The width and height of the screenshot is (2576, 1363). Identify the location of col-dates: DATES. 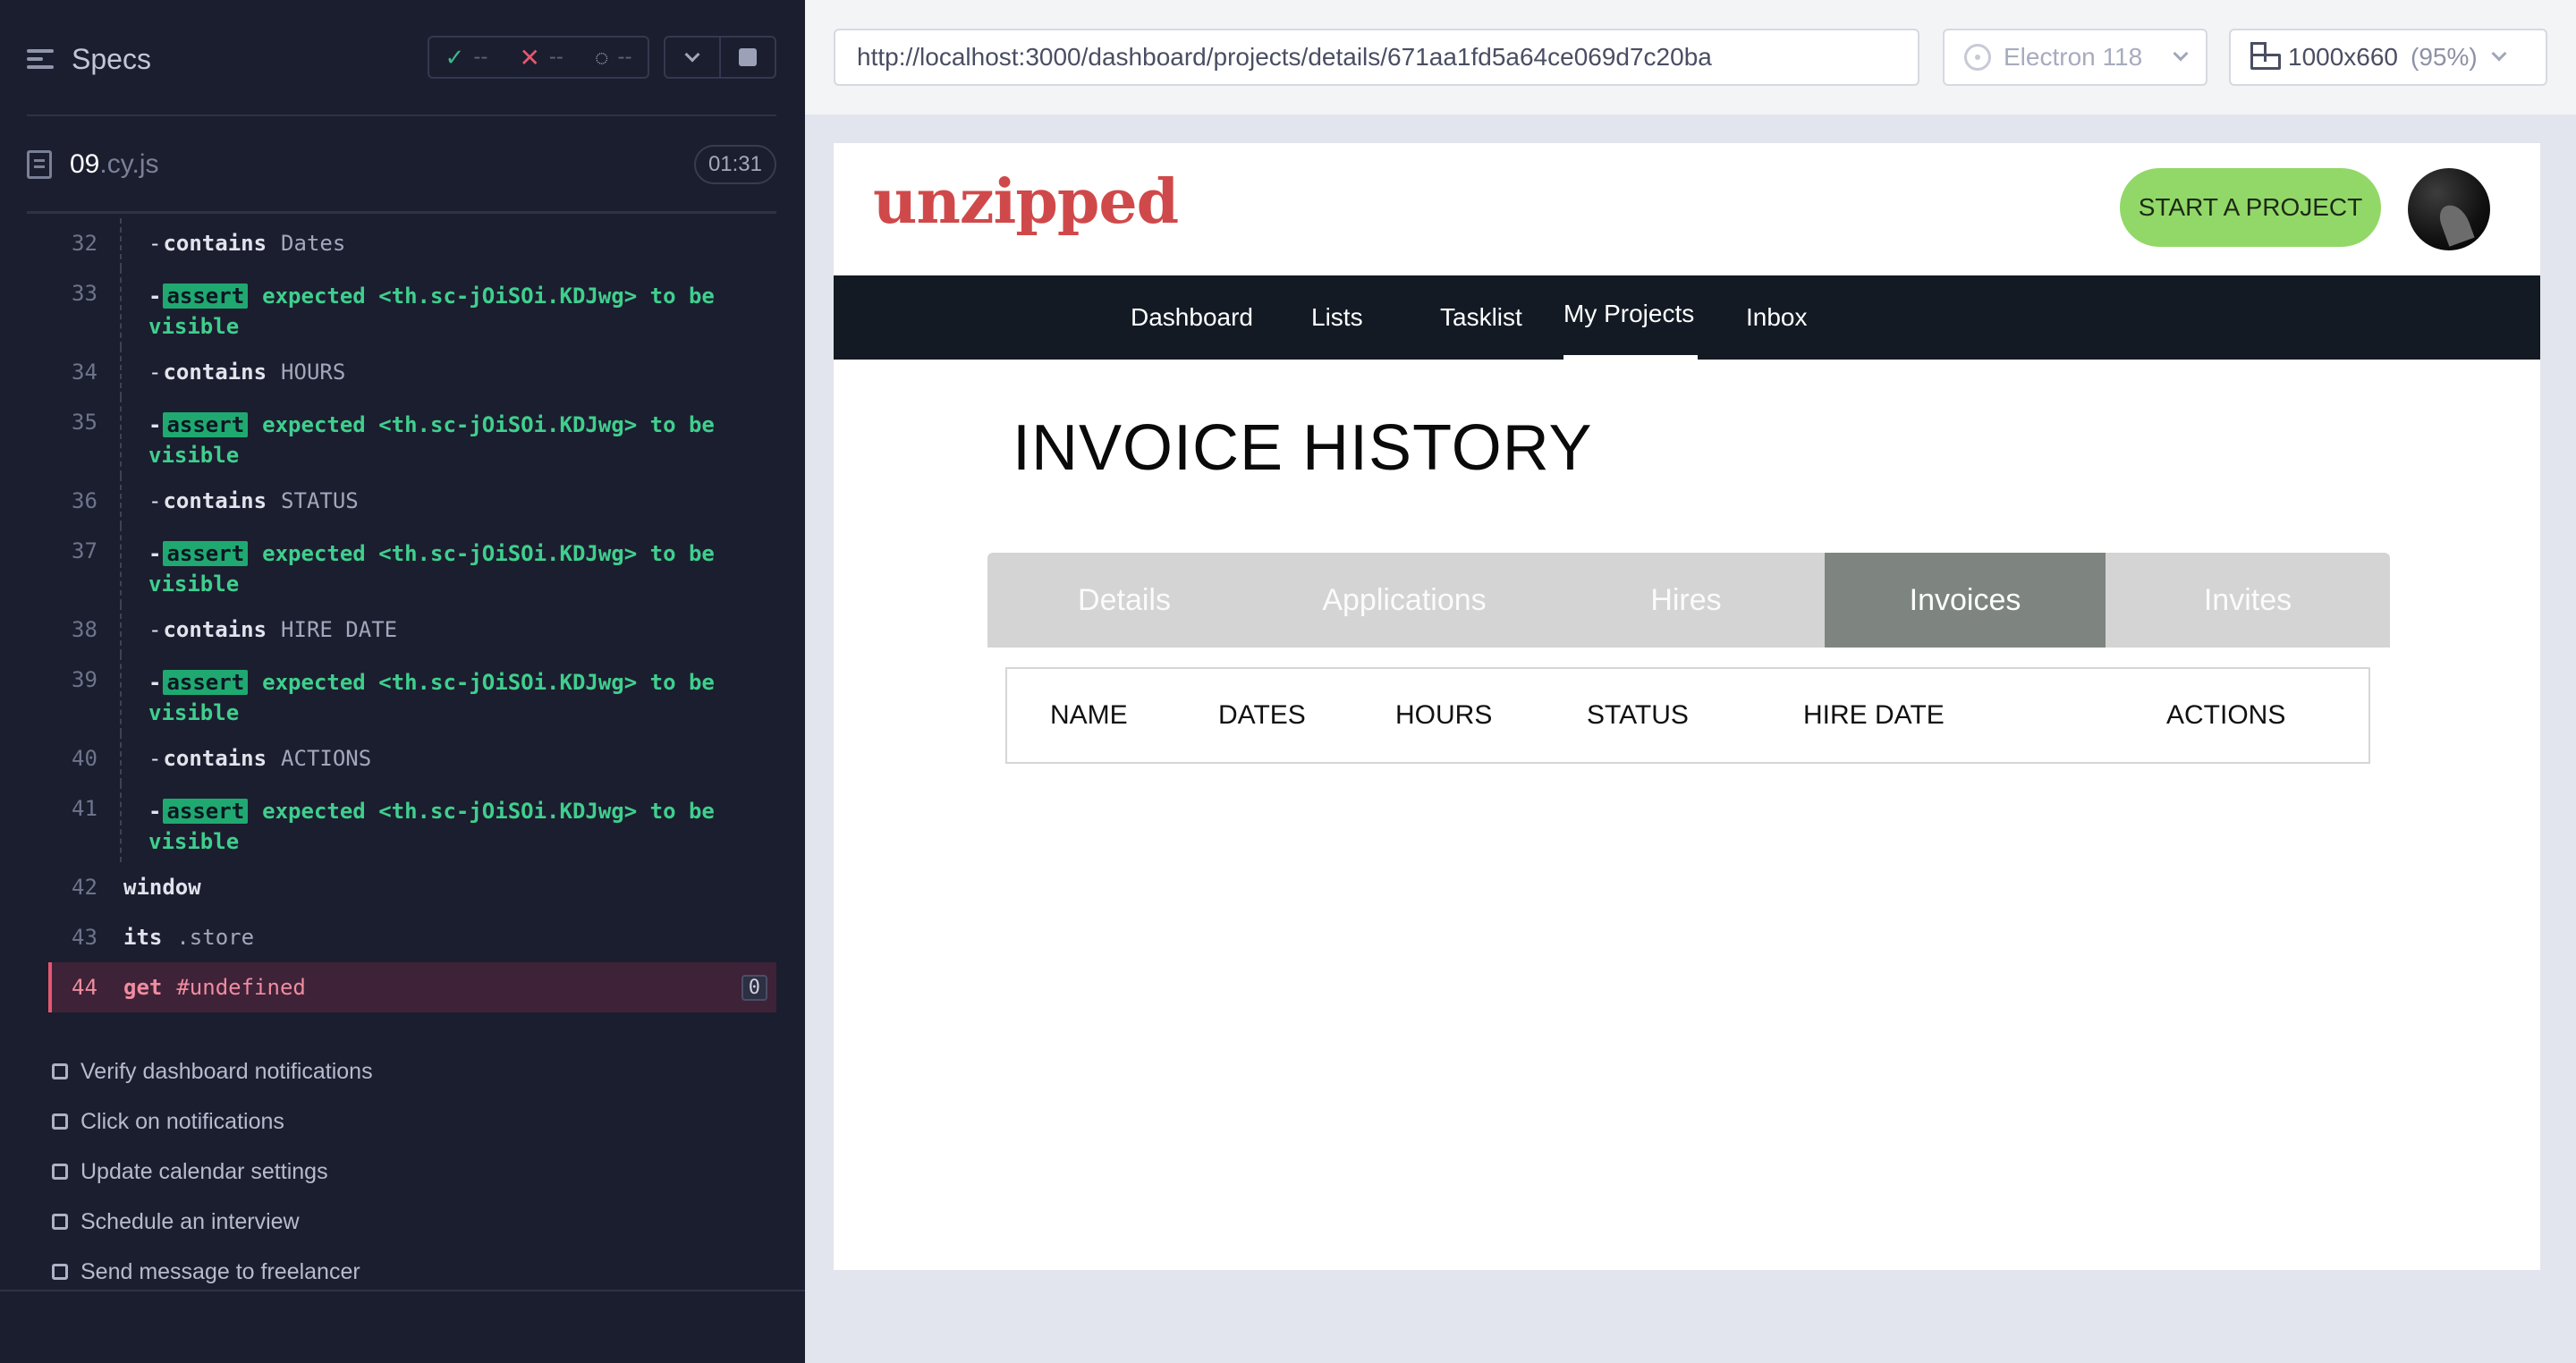
(1262, 715).